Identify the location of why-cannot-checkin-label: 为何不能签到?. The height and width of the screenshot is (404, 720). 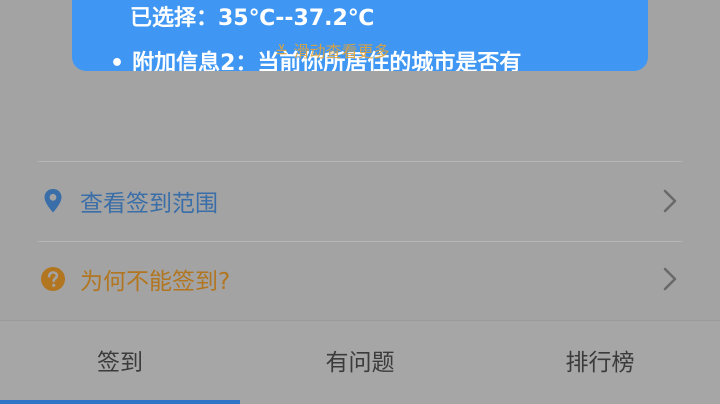
(155, 282).